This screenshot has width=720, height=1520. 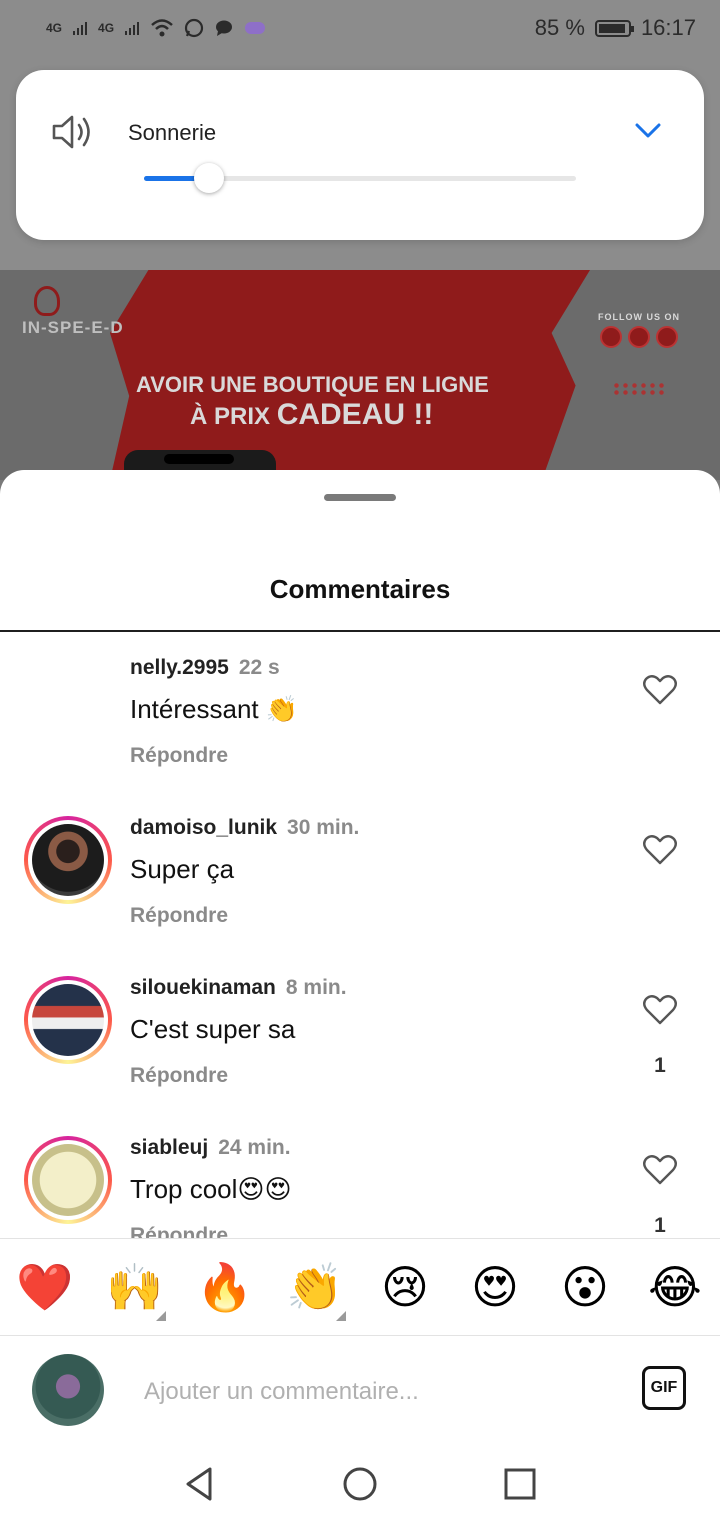 I want to click on comment-header: nelly.2995 22 s, so click(x=205, y=668).